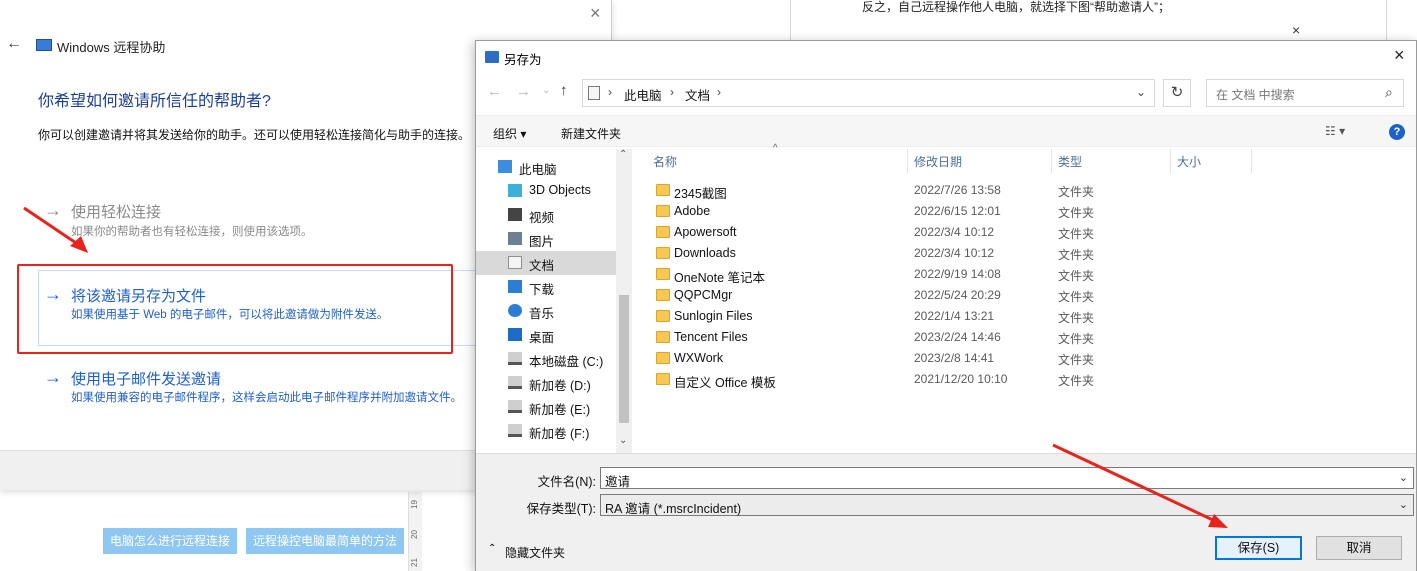 This screenshot has width=1417, height=571. What do you see at coordinates (542, 338) in the screenshot?
I see `nav-item-label: 桌面` at bounding box center [542, 338].